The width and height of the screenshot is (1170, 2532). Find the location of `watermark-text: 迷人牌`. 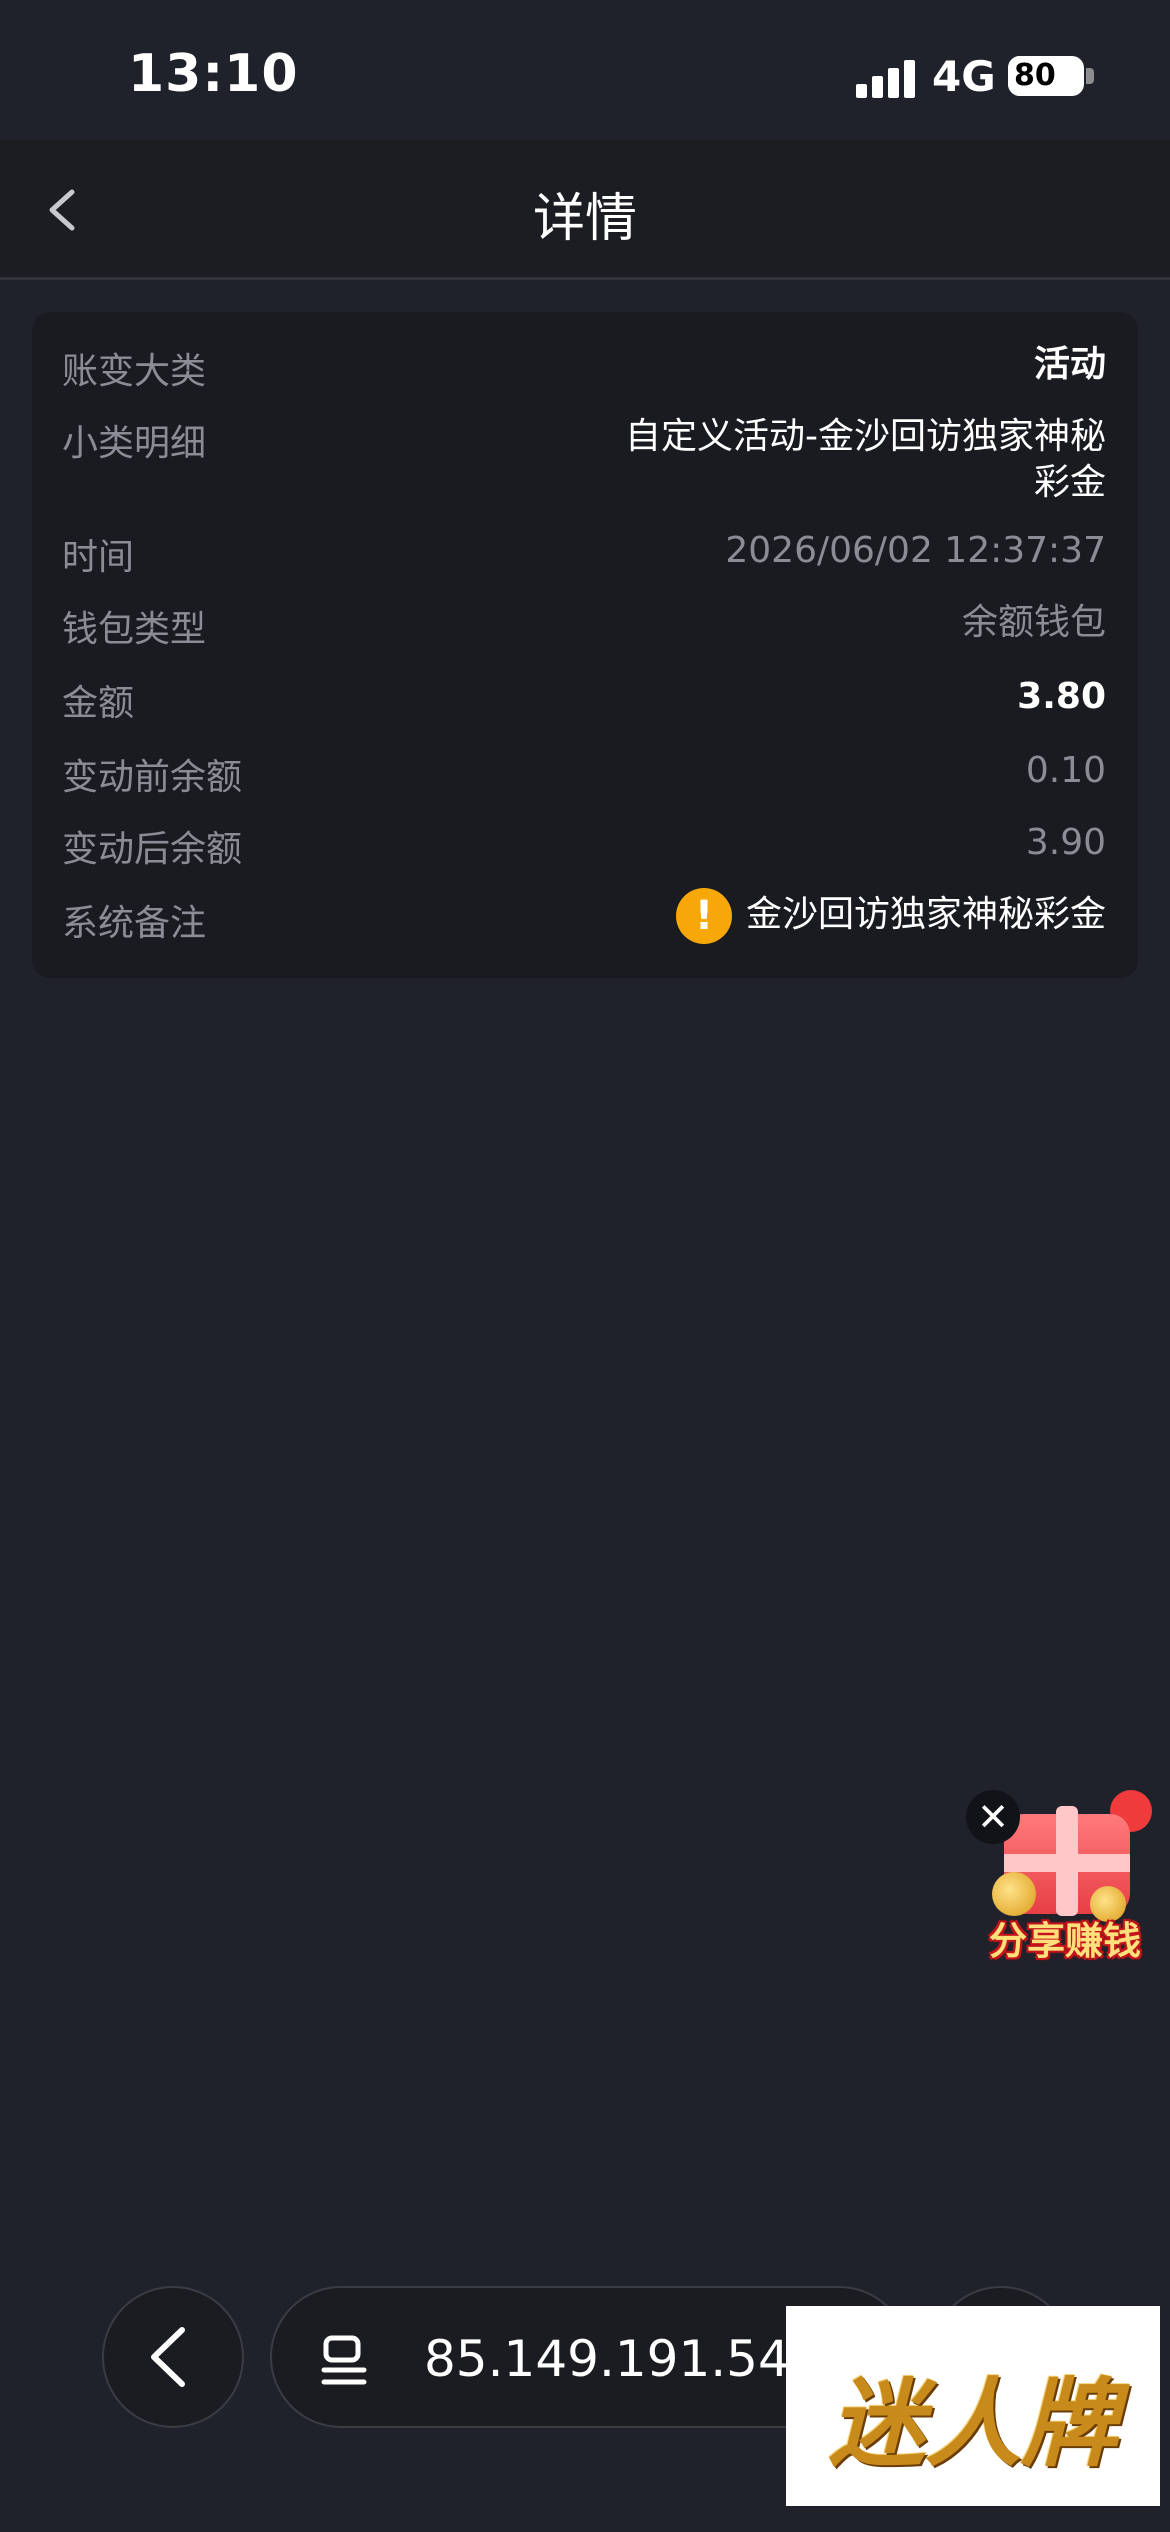

watermark-text: 迷人牌 is located at coordinates (973, 2424).